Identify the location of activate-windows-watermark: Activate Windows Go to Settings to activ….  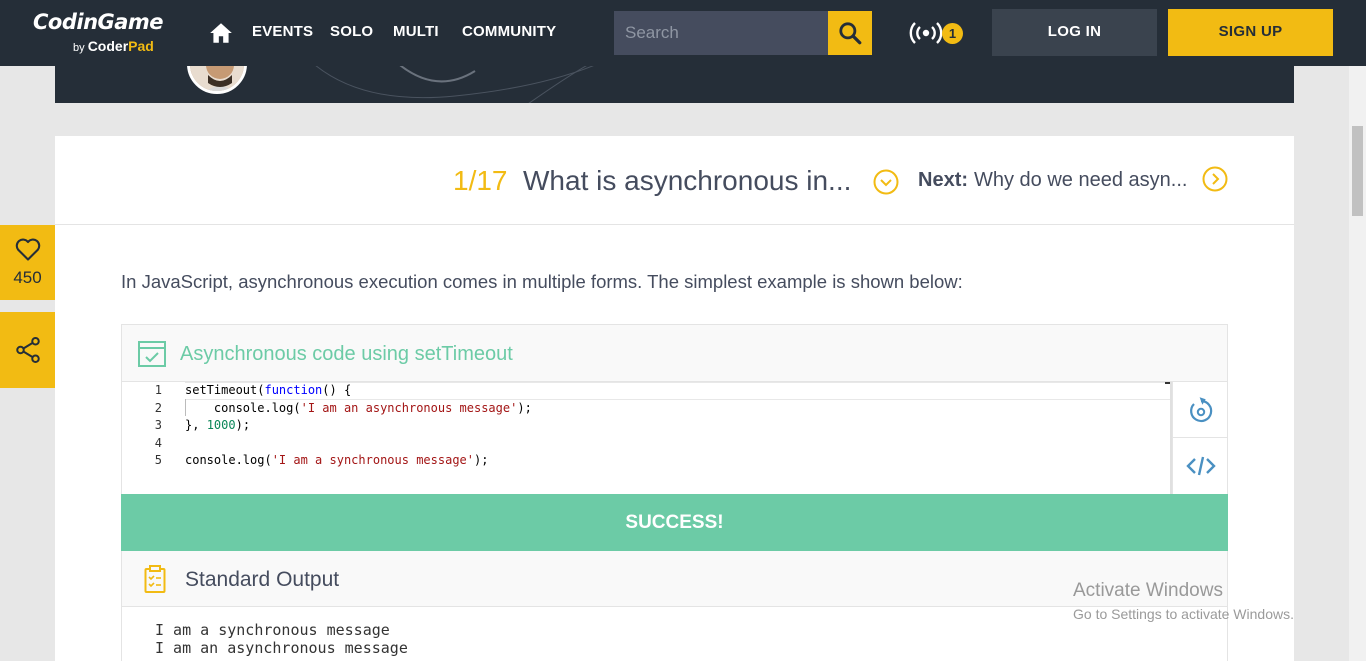
(1183, 601).